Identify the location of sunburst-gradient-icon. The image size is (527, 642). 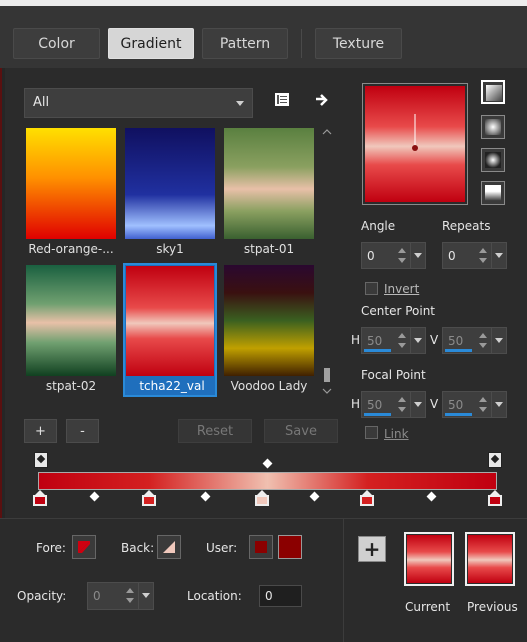
(493, 160).